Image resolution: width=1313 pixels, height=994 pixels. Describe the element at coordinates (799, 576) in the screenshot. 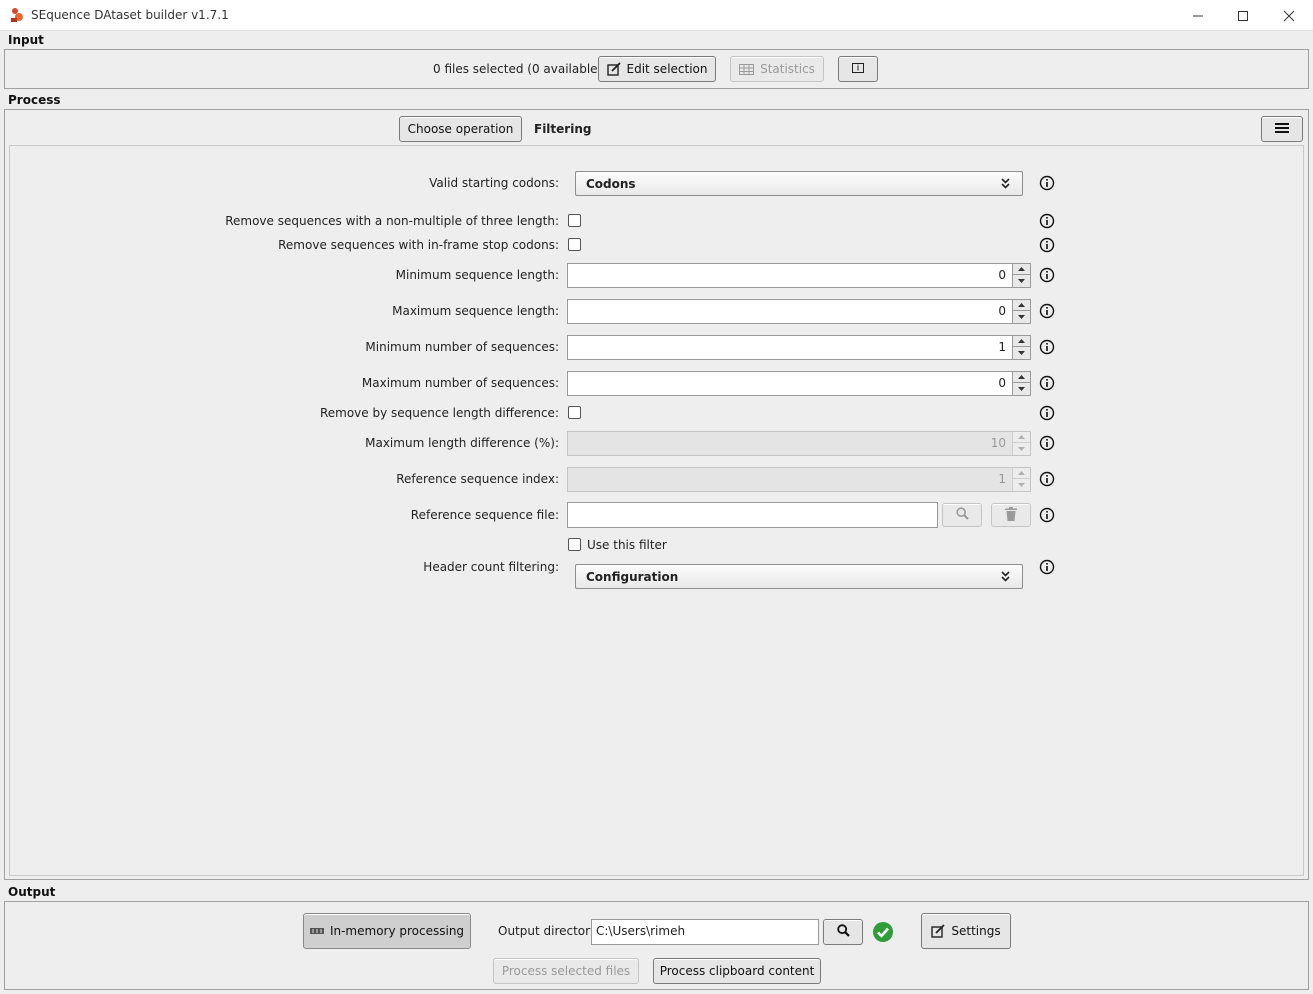

I see `header-count-dropdown: Configuration` at that location.